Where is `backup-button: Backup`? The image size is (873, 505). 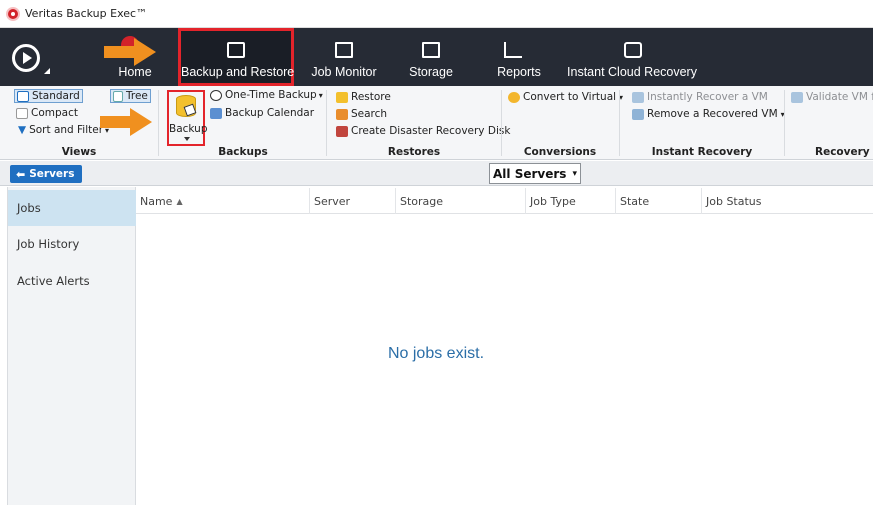 backup-button: Backup is located at coordinates (187, 118).